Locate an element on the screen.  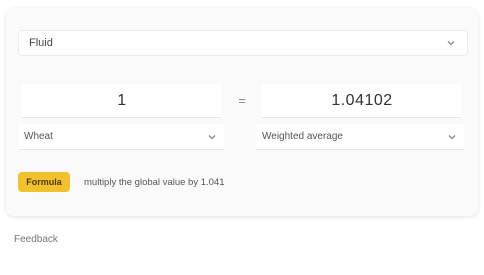
equals-sign: = is located at coordinates (242, 100).